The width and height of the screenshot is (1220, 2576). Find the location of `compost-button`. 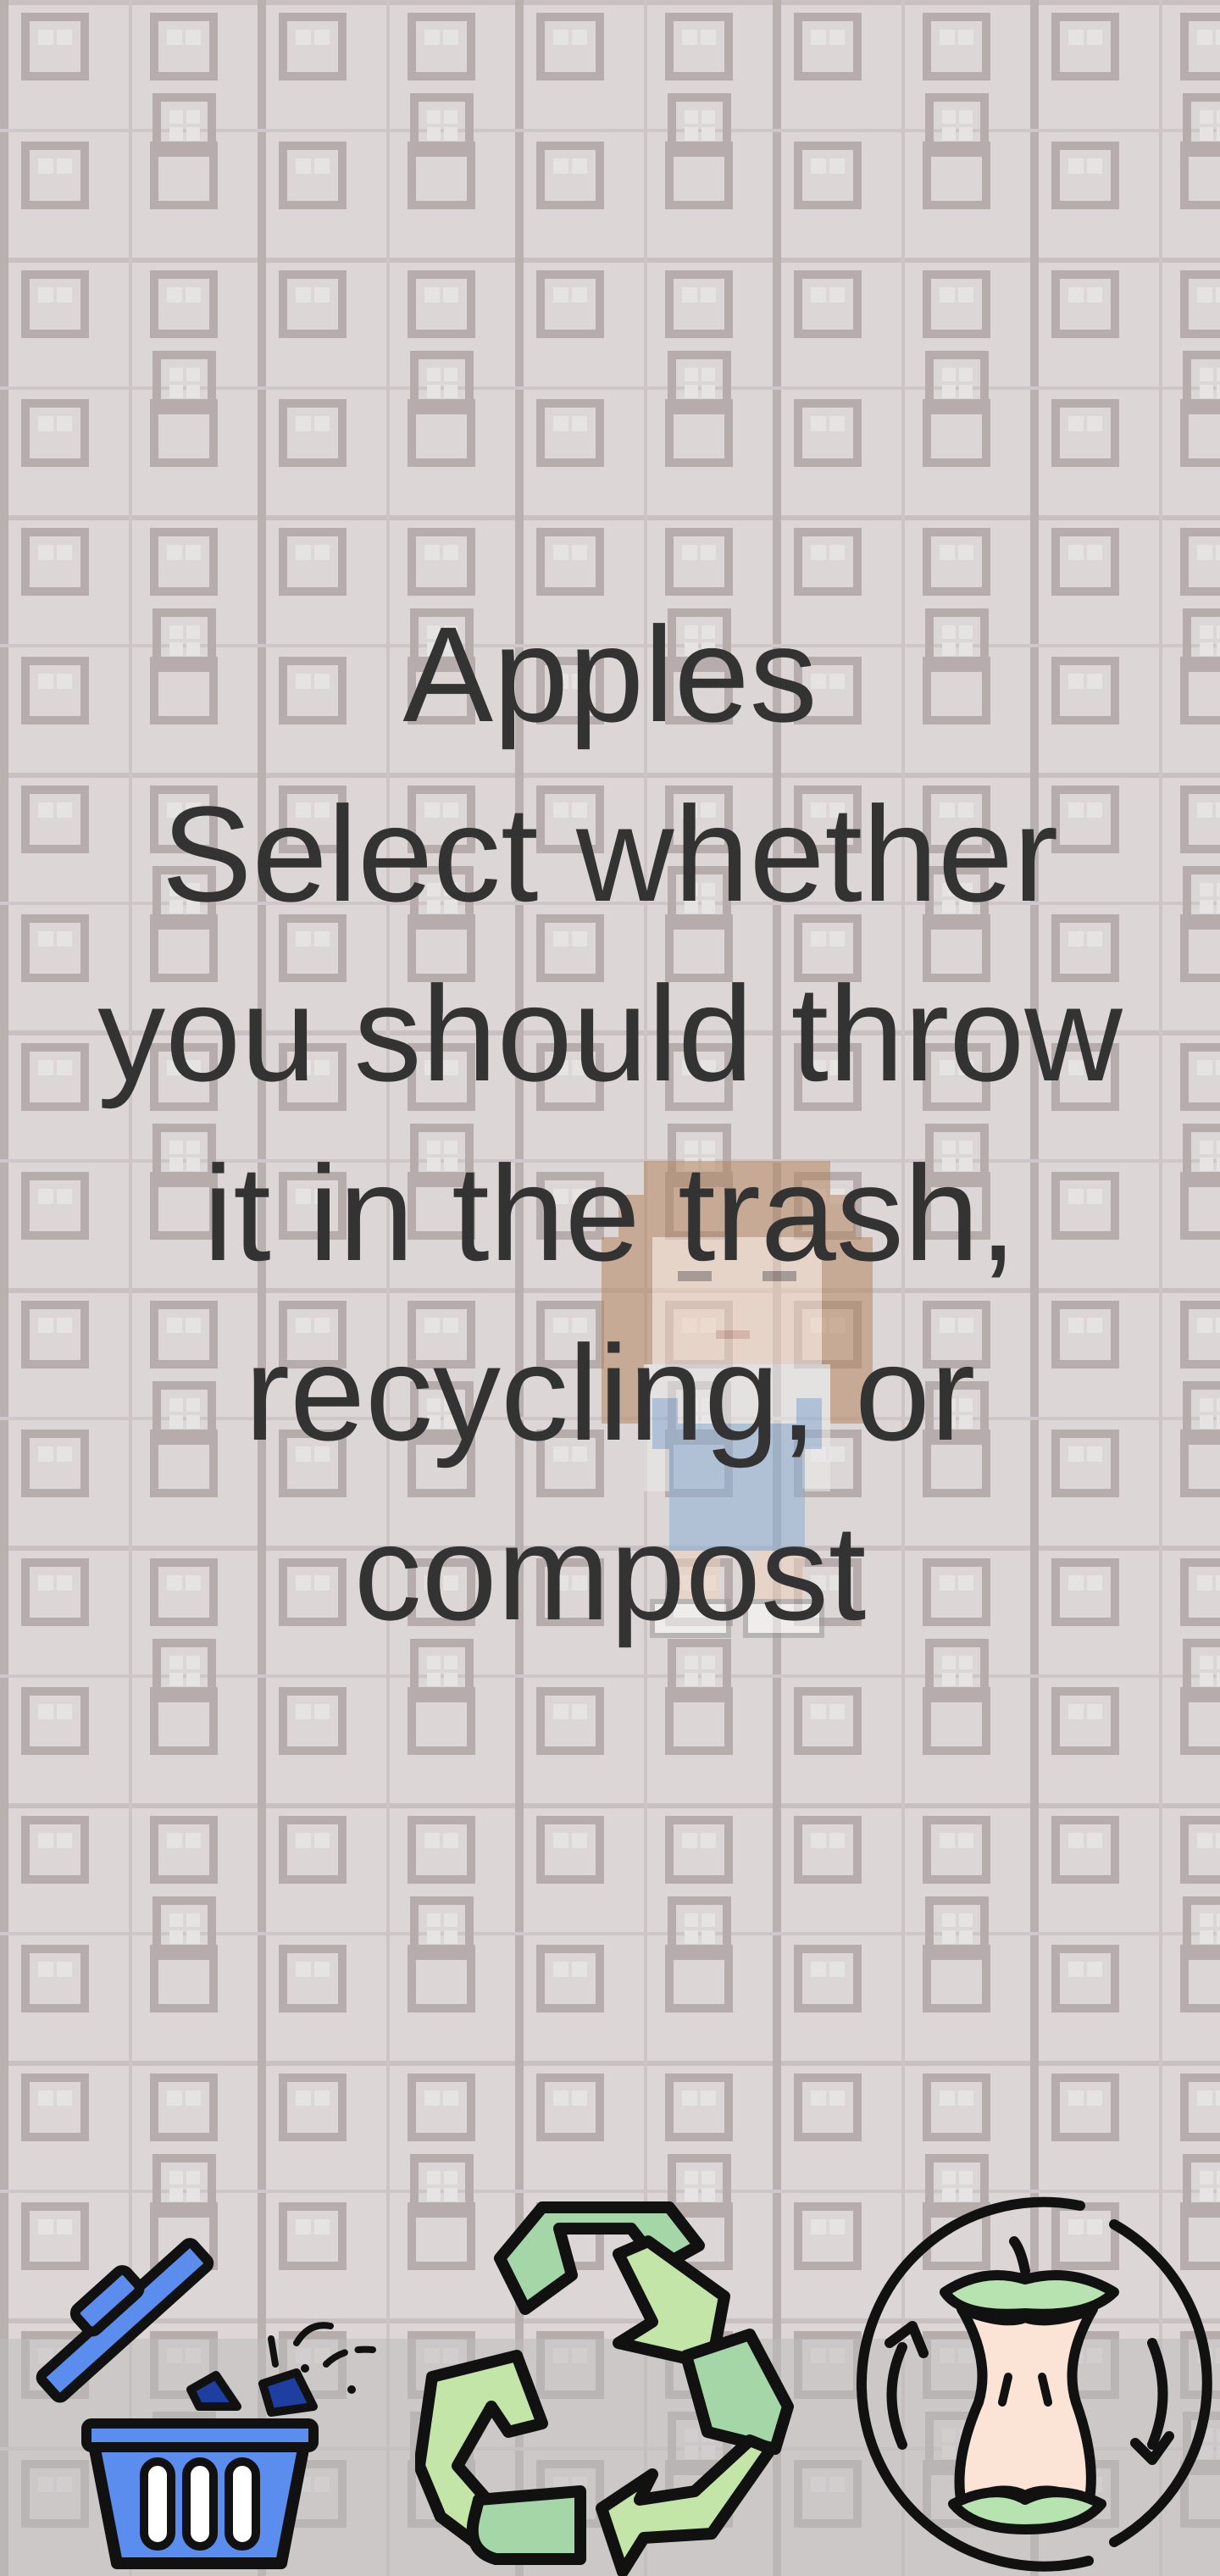

compost-button is located at coordinates (1027, 2383).